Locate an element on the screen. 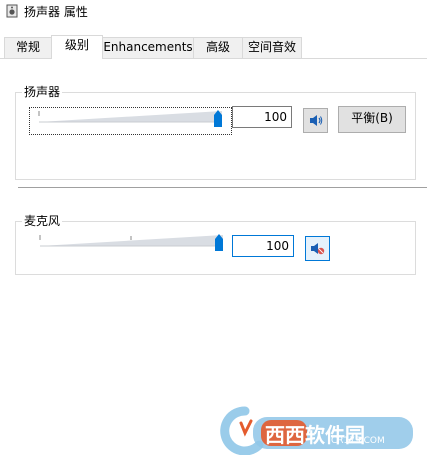  speakers-level-field: 100 is located at coordinates (262, 117).